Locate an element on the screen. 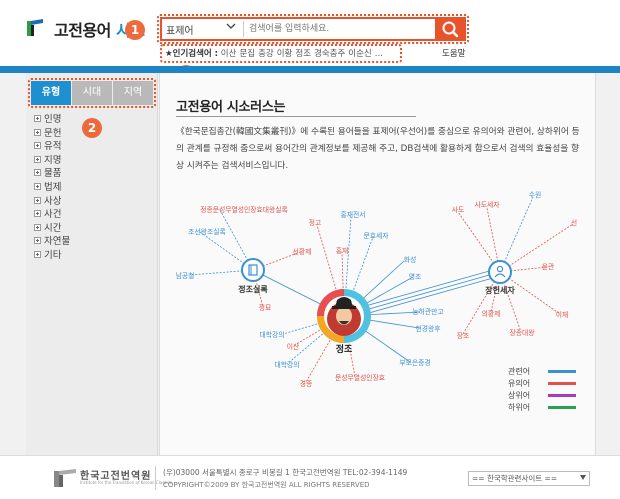  graph-term: 화성 is located at coordinates (410, 259).